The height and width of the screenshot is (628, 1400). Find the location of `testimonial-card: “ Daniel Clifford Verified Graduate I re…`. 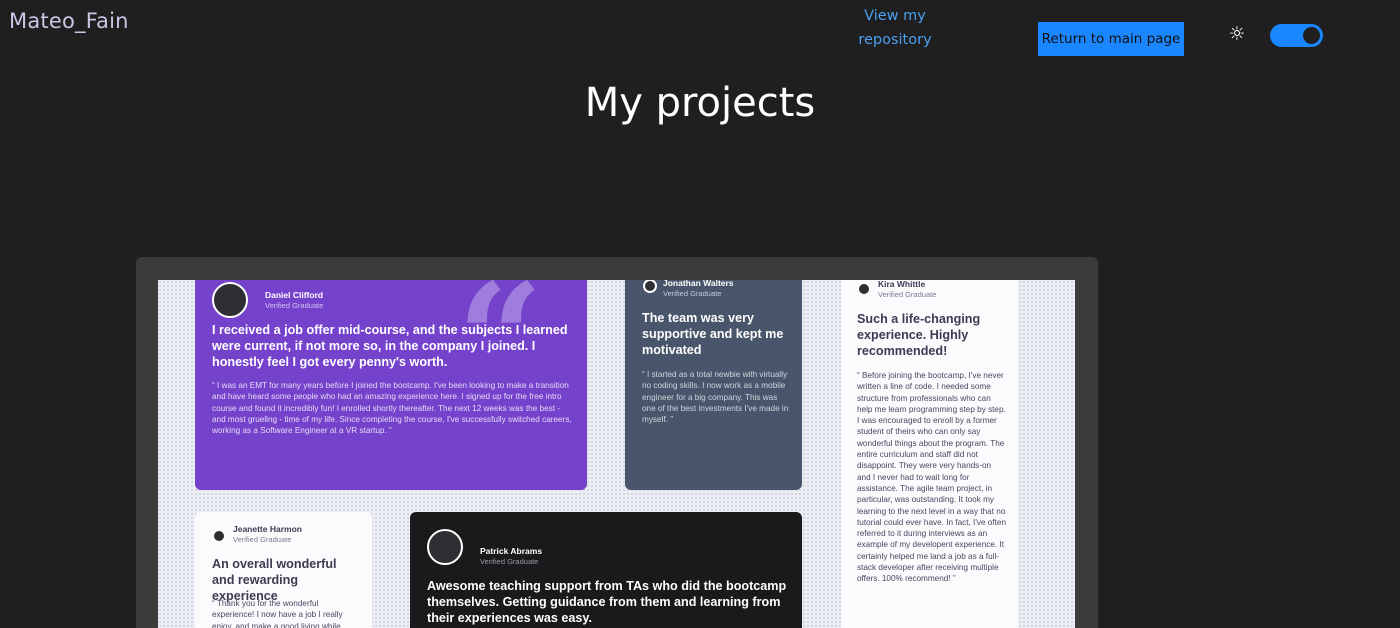

testimonial-card: “ Daniel Clifford Verified Graduate I re… is located at coordinates (391, 385).